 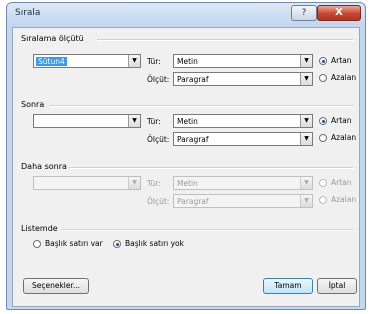 What do you see at coordinates (37, 244) in the screenshot?
I see `has-header-row-radio` at bounding box center [37, 244].